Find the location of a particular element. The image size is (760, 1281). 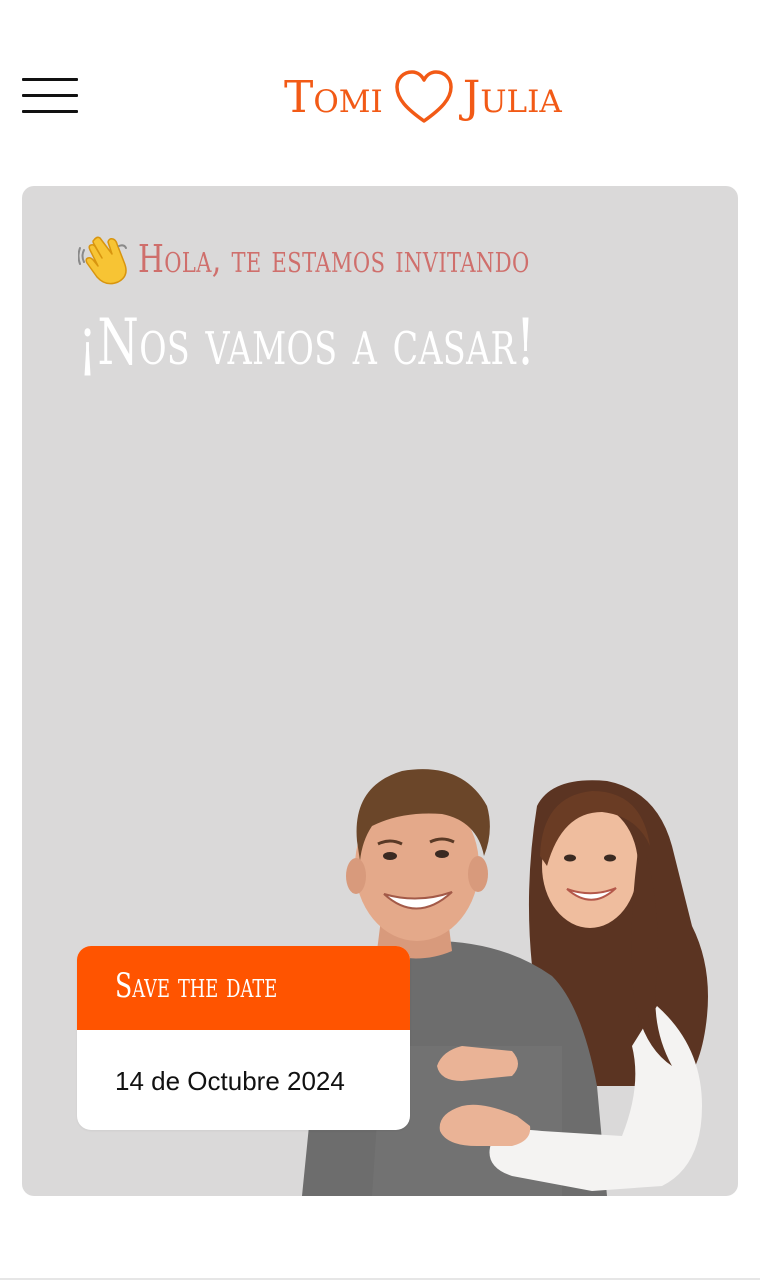

wedding-date: 14 de Octubre 2024 is located at coordinates (230, 1081).